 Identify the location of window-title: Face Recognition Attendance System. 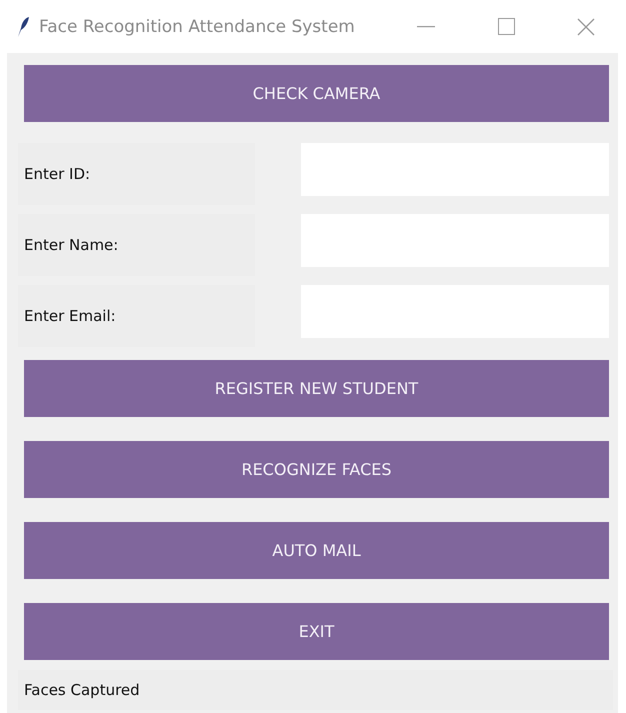
(197, 26).